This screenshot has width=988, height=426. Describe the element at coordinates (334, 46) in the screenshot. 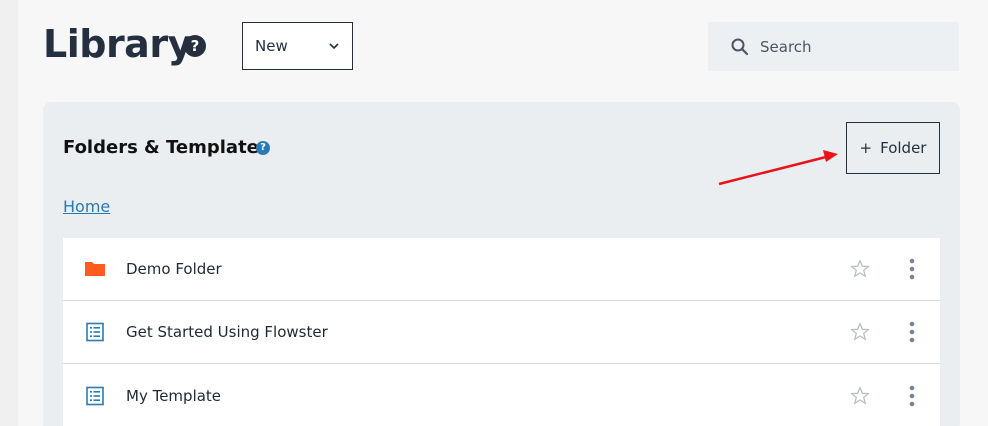

I see `chevron-down-icon` at that location.